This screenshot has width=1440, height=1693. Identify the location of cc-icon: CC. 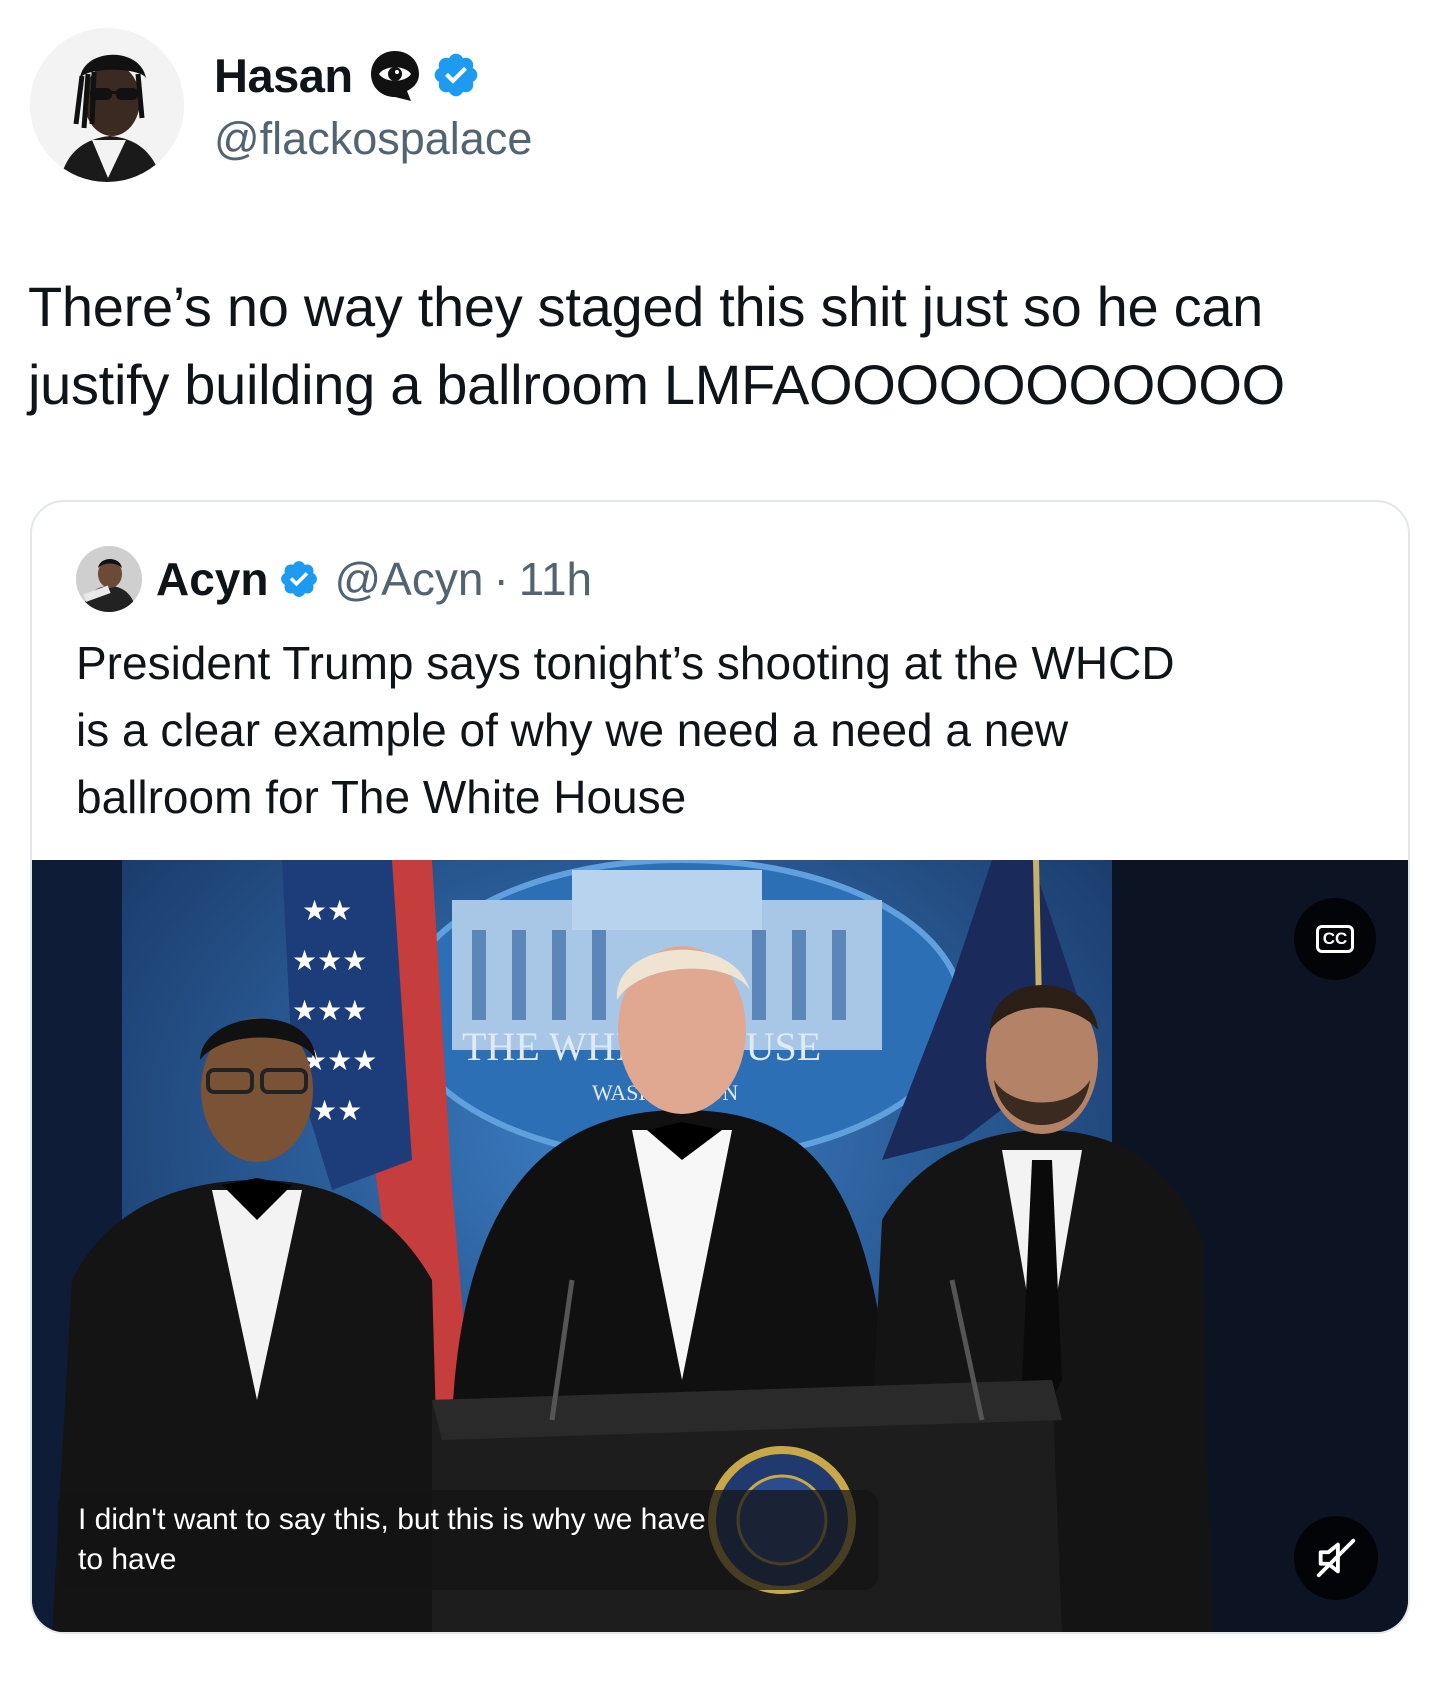
(1335, 939).